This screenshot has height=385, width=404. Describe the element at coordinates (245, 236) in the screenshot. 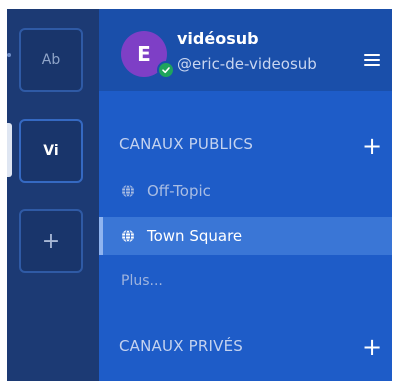

I see `channel-item-town-square: Town Square` at that location.